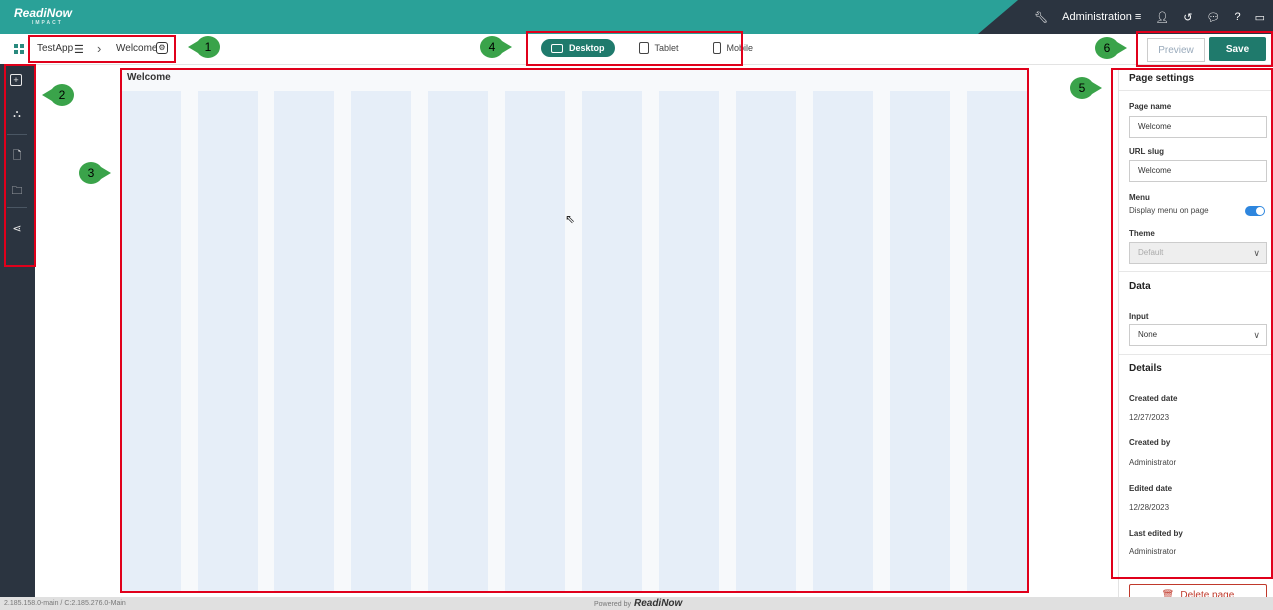 Image resolution: width=1273 pixels, height=610 pixels. I want to click on data-section-title: Data, so click(1140, 286).